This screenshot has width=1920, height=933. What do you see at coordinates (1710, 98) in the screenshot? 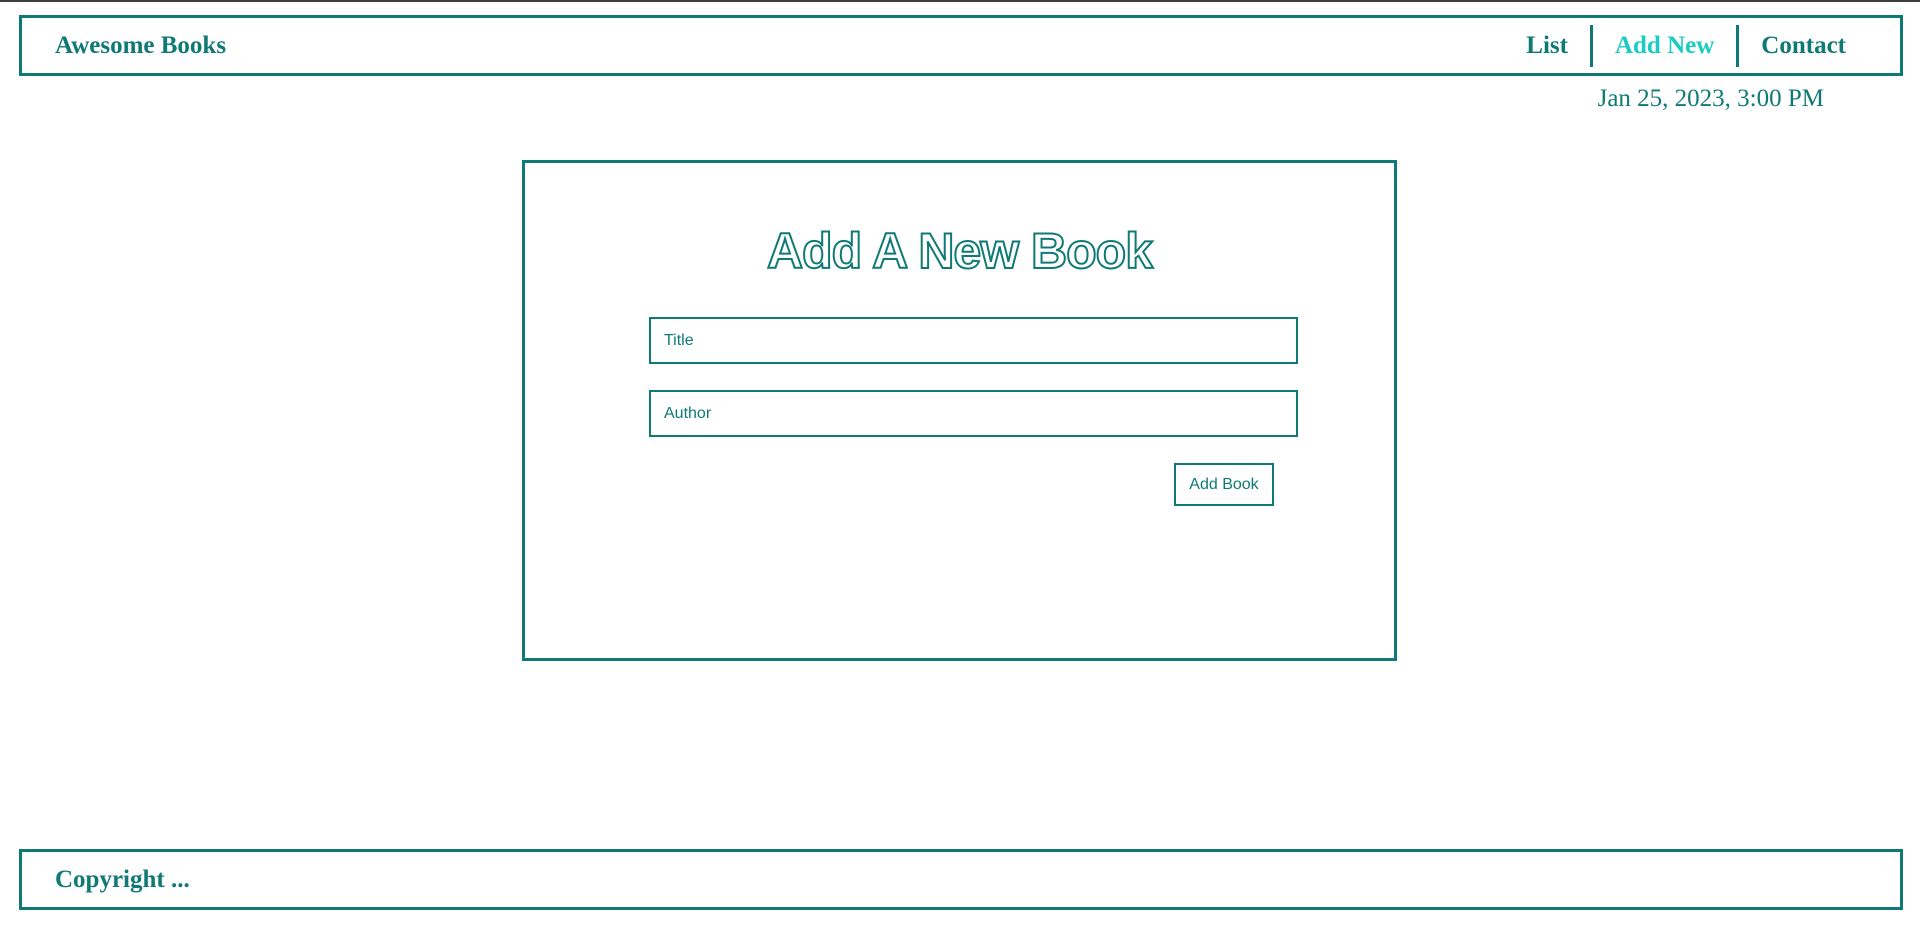
I see `current-datetime: Jan 25, 2023, 3:00 PM` at bounding box center [1710, 98].